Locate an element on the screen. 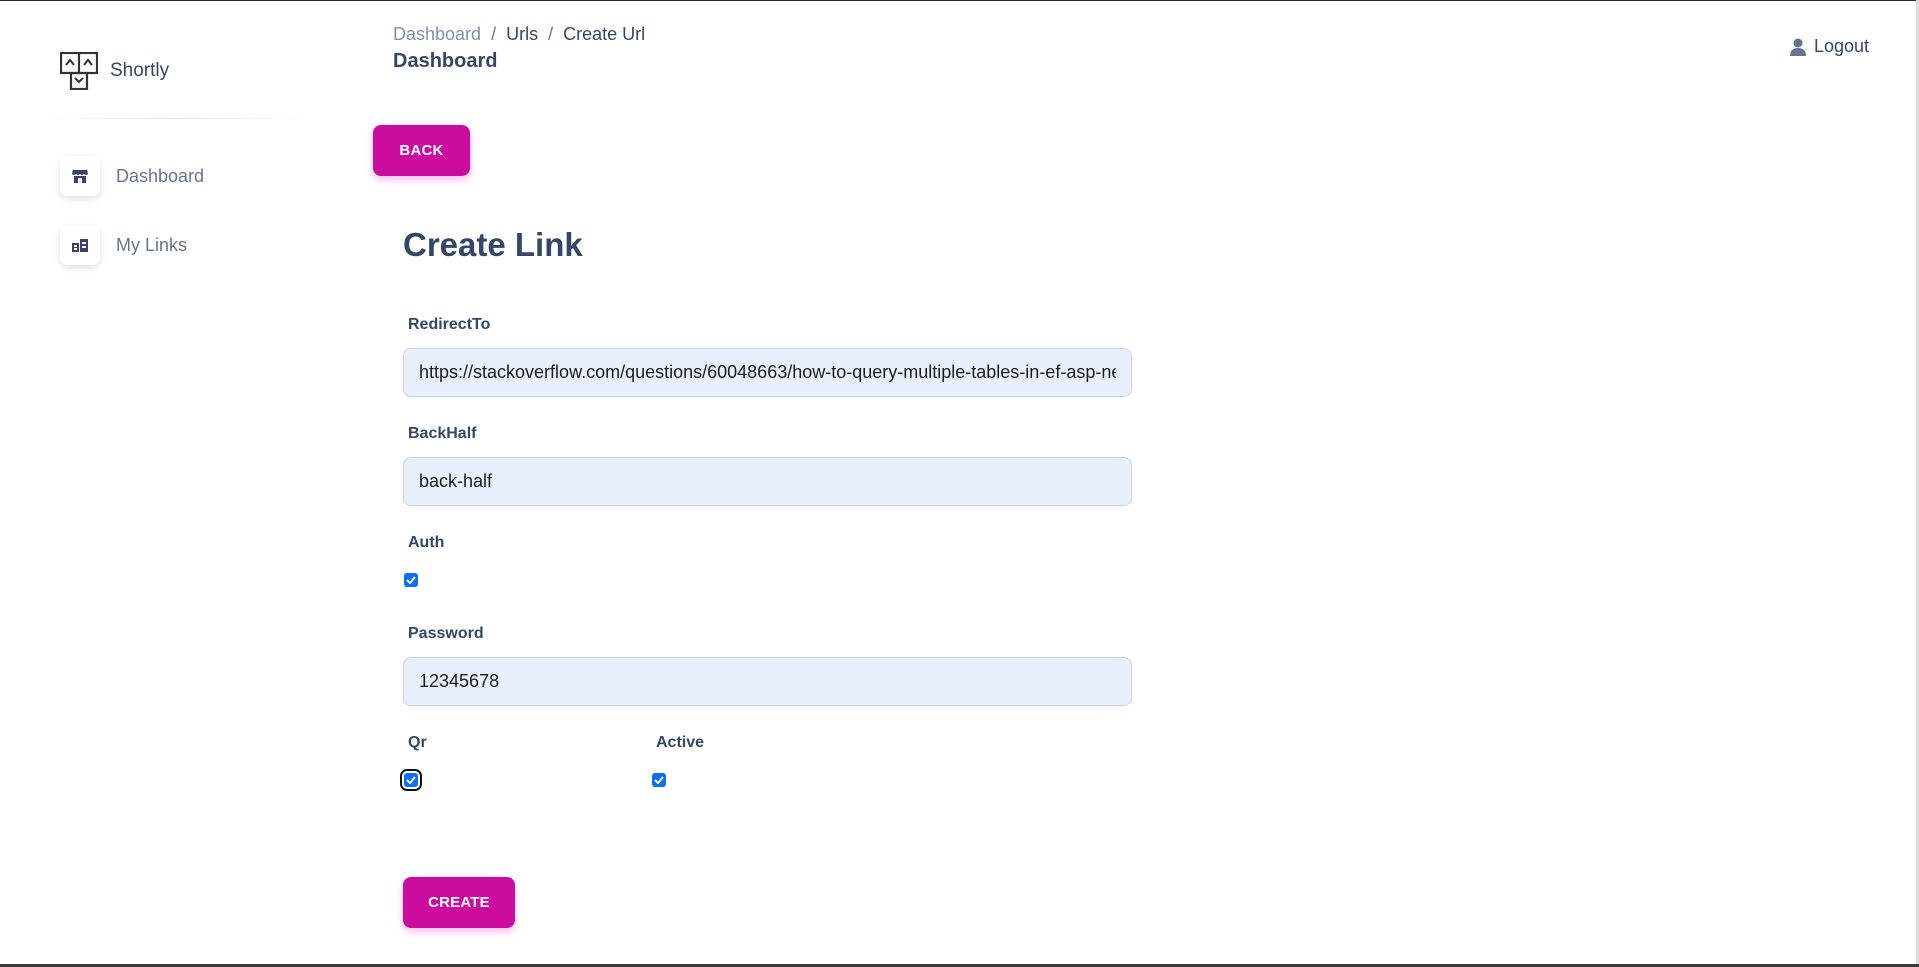 Image resolution: width=1919 pixels, height=967 pixels. page-title: Dashboard is located at coordinates (445, 61).